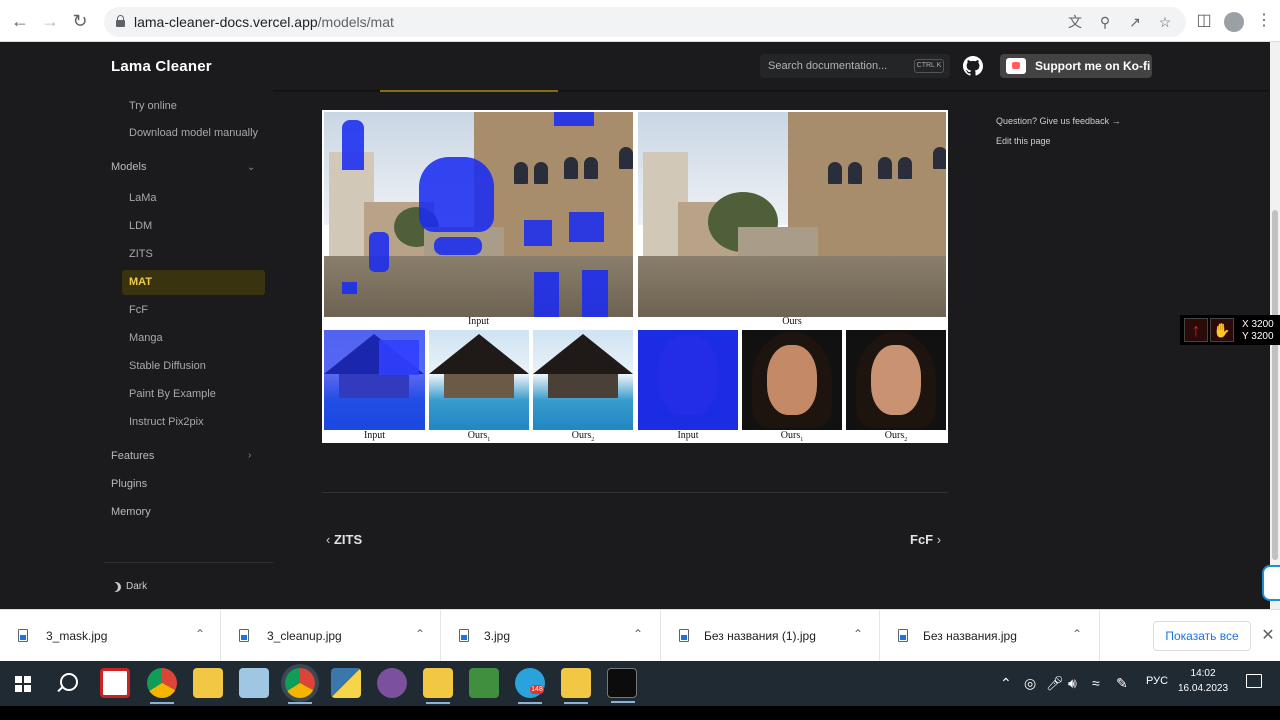  Describe the element at coordinates (576, 686) in the screenshot. I see `folder2-app-icon` at that location.